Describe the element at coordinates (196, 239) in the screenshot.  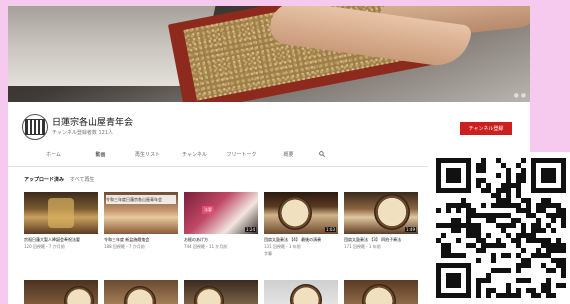
I see `video-title: お経のあげ方` at that location.